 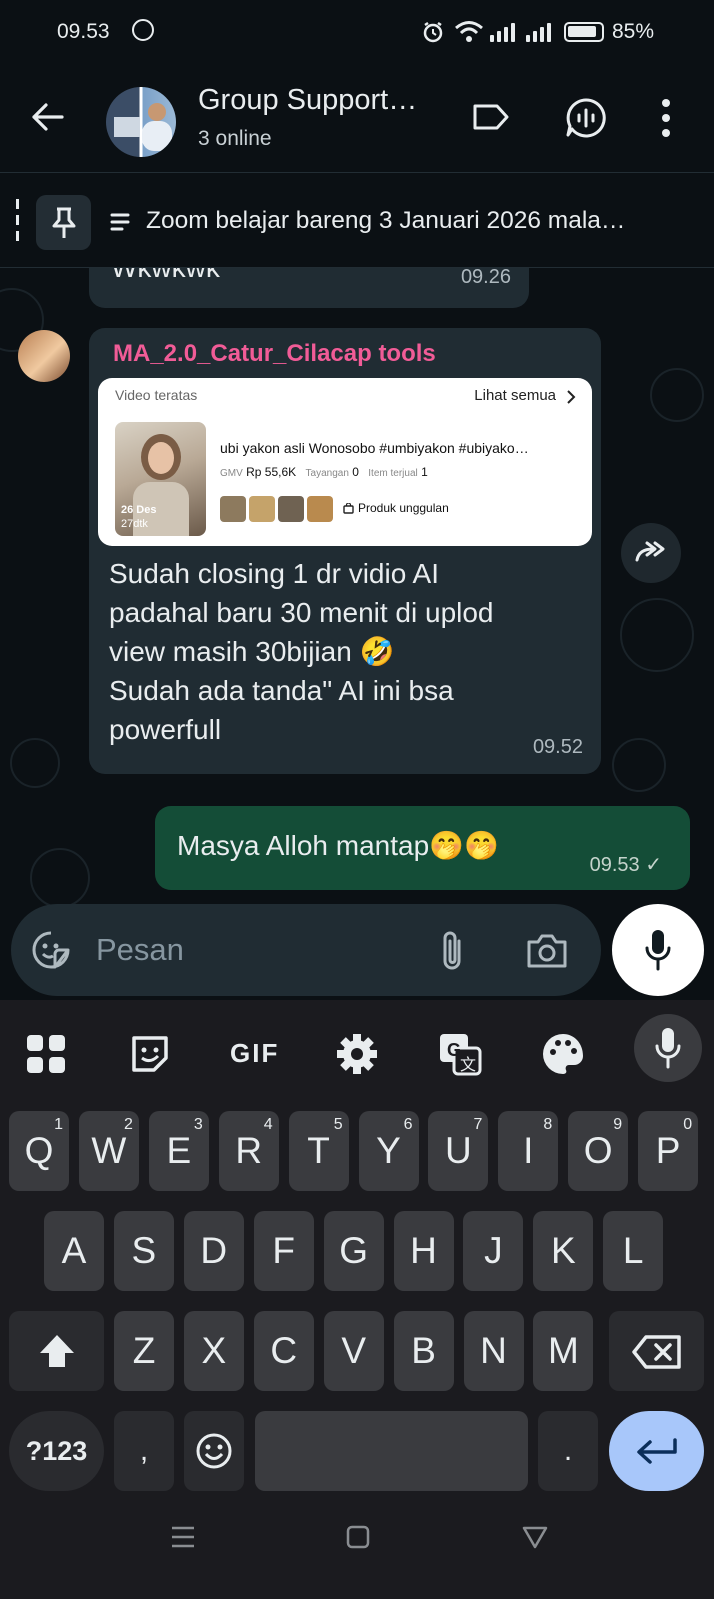 I want to click on forward-button, so click(x=651, y=553).